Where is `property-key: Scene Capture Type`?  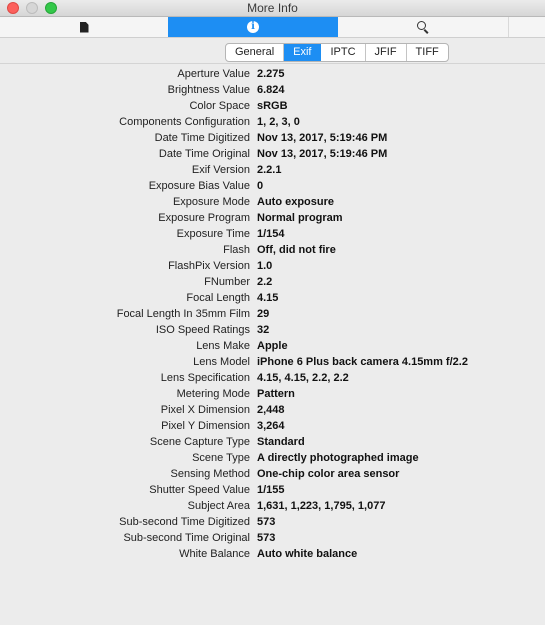
property-key: Scene Capture Type is located at coordinates (199, 442).